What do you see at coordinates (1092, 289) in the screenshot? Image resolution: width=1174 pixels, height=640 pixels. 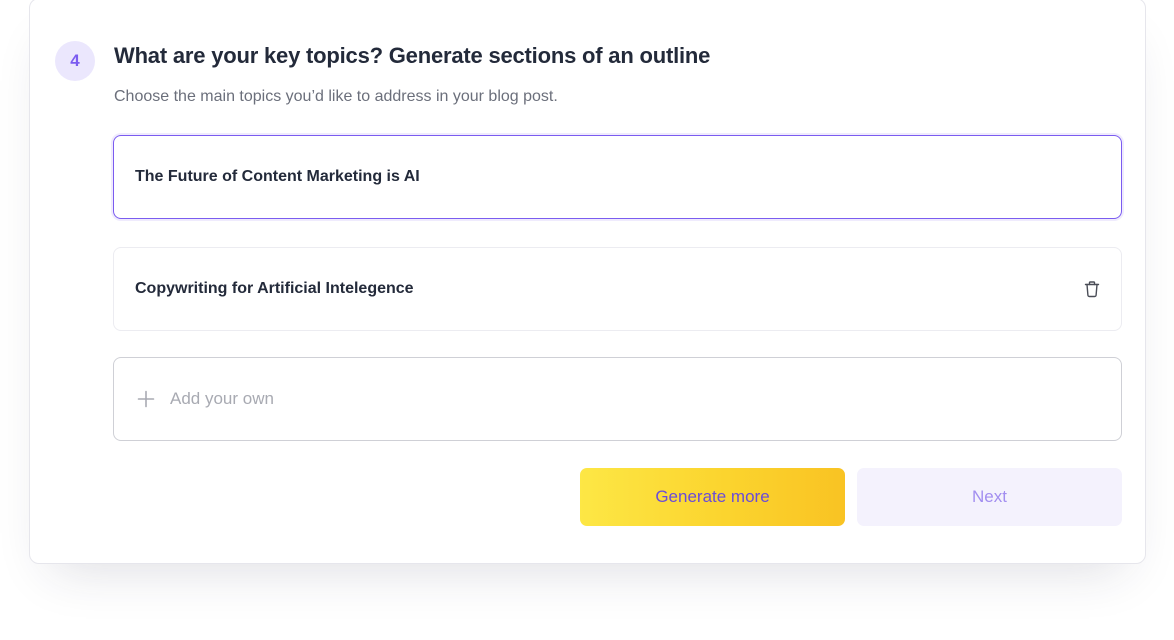 I see `trash-icon` at bounding box center [1092, 289].